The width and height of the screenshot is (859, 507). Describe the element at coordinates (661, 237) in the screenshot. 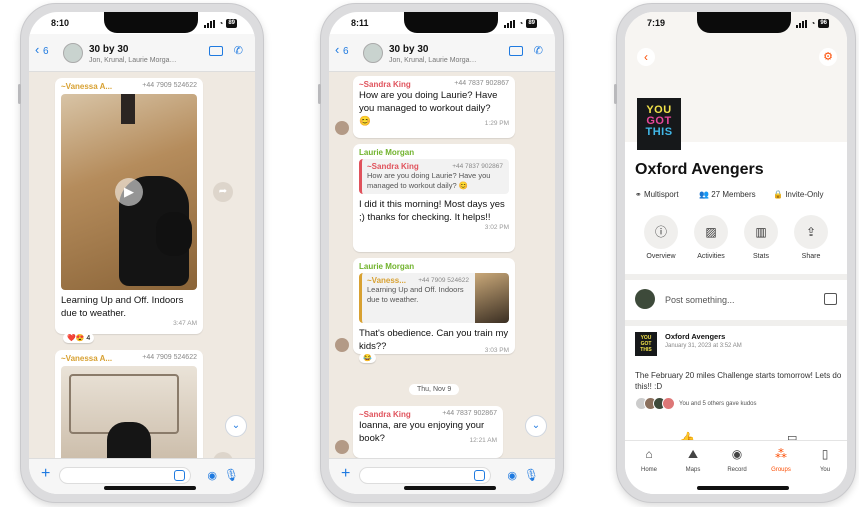

I see `overview-button: ⓘ Overview` at that location.